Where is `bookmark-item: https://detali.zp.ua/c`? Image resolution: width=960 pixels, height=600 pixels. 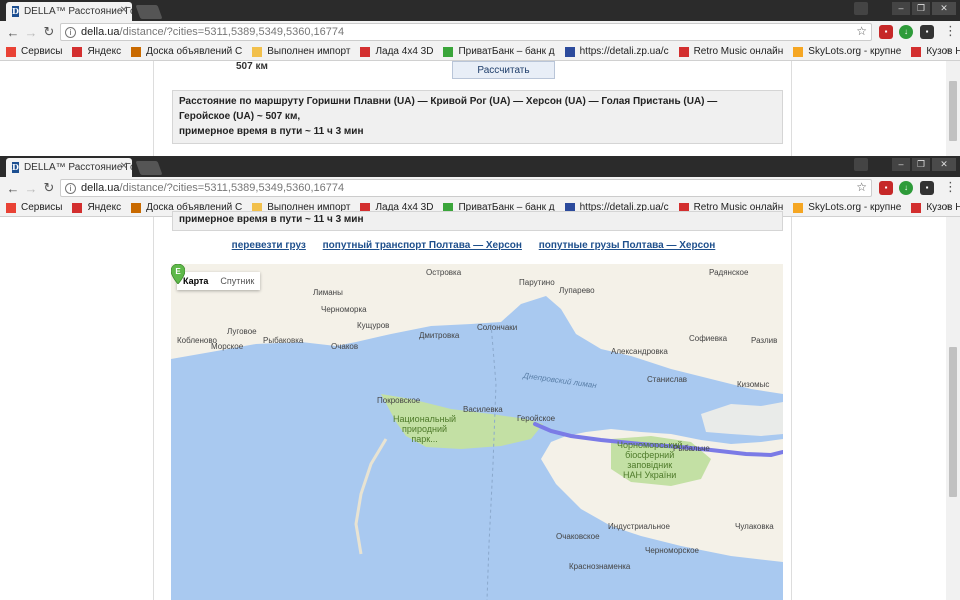
bookmark-item: https://detali.zp.ua/c is located at coordinates (616, 51).